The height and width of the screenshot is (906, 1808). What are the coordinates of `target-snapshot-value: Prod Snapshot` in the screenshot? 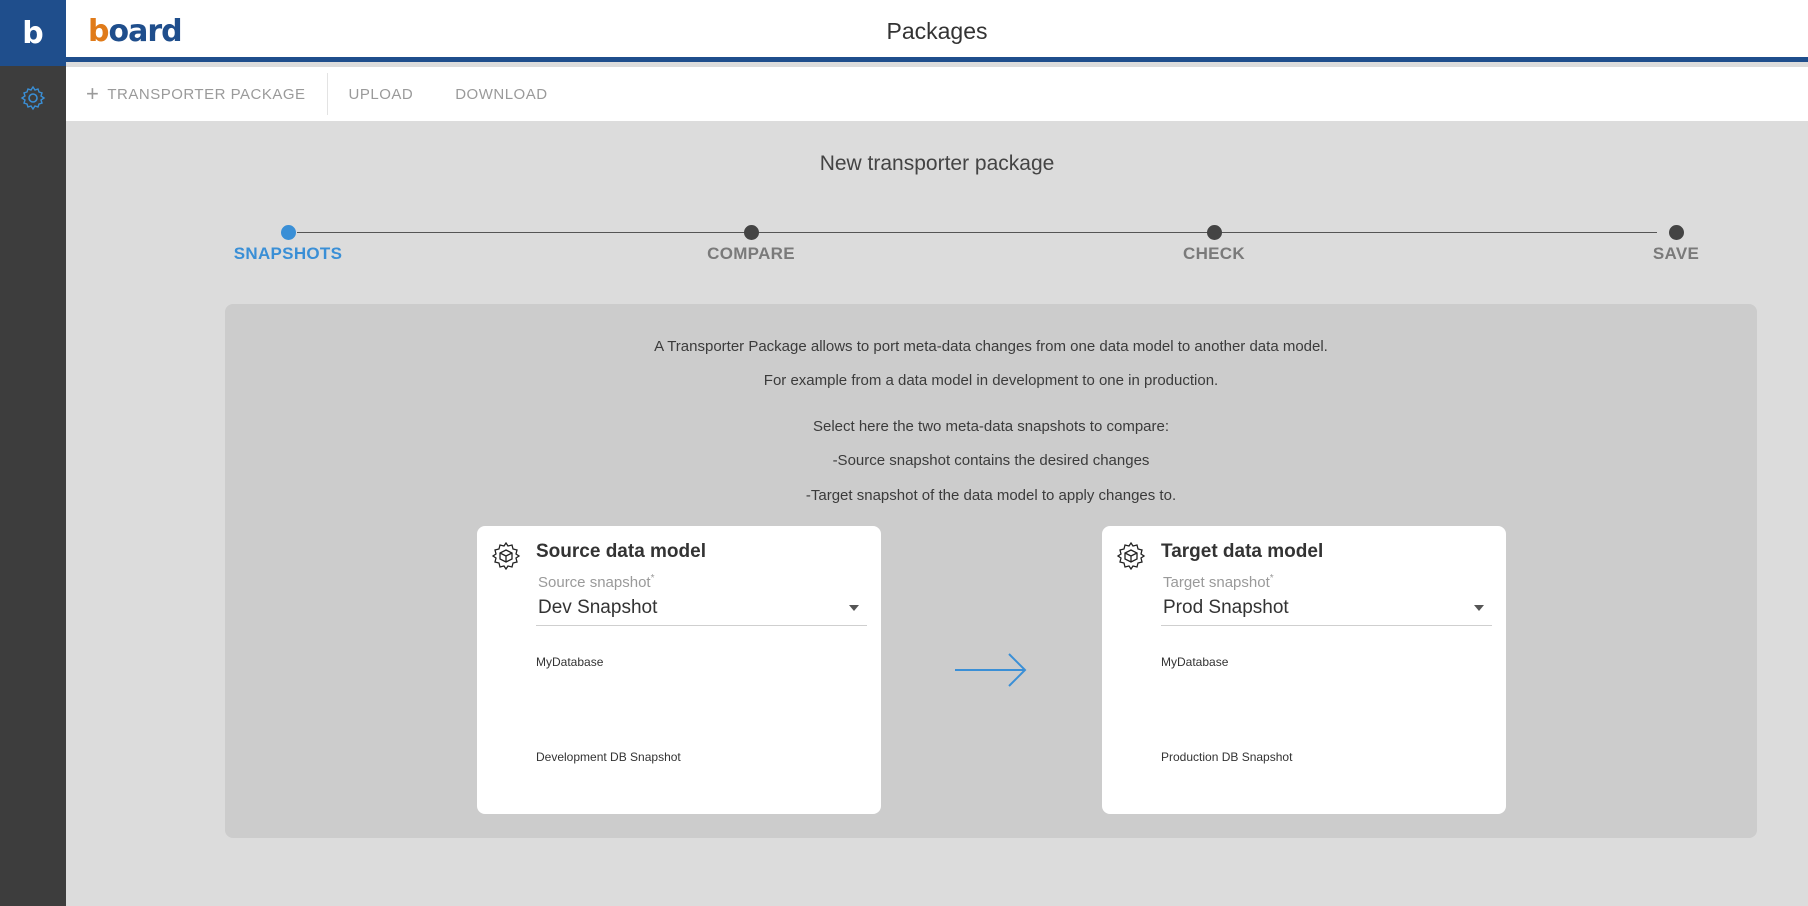 It's located at (1226, 607).